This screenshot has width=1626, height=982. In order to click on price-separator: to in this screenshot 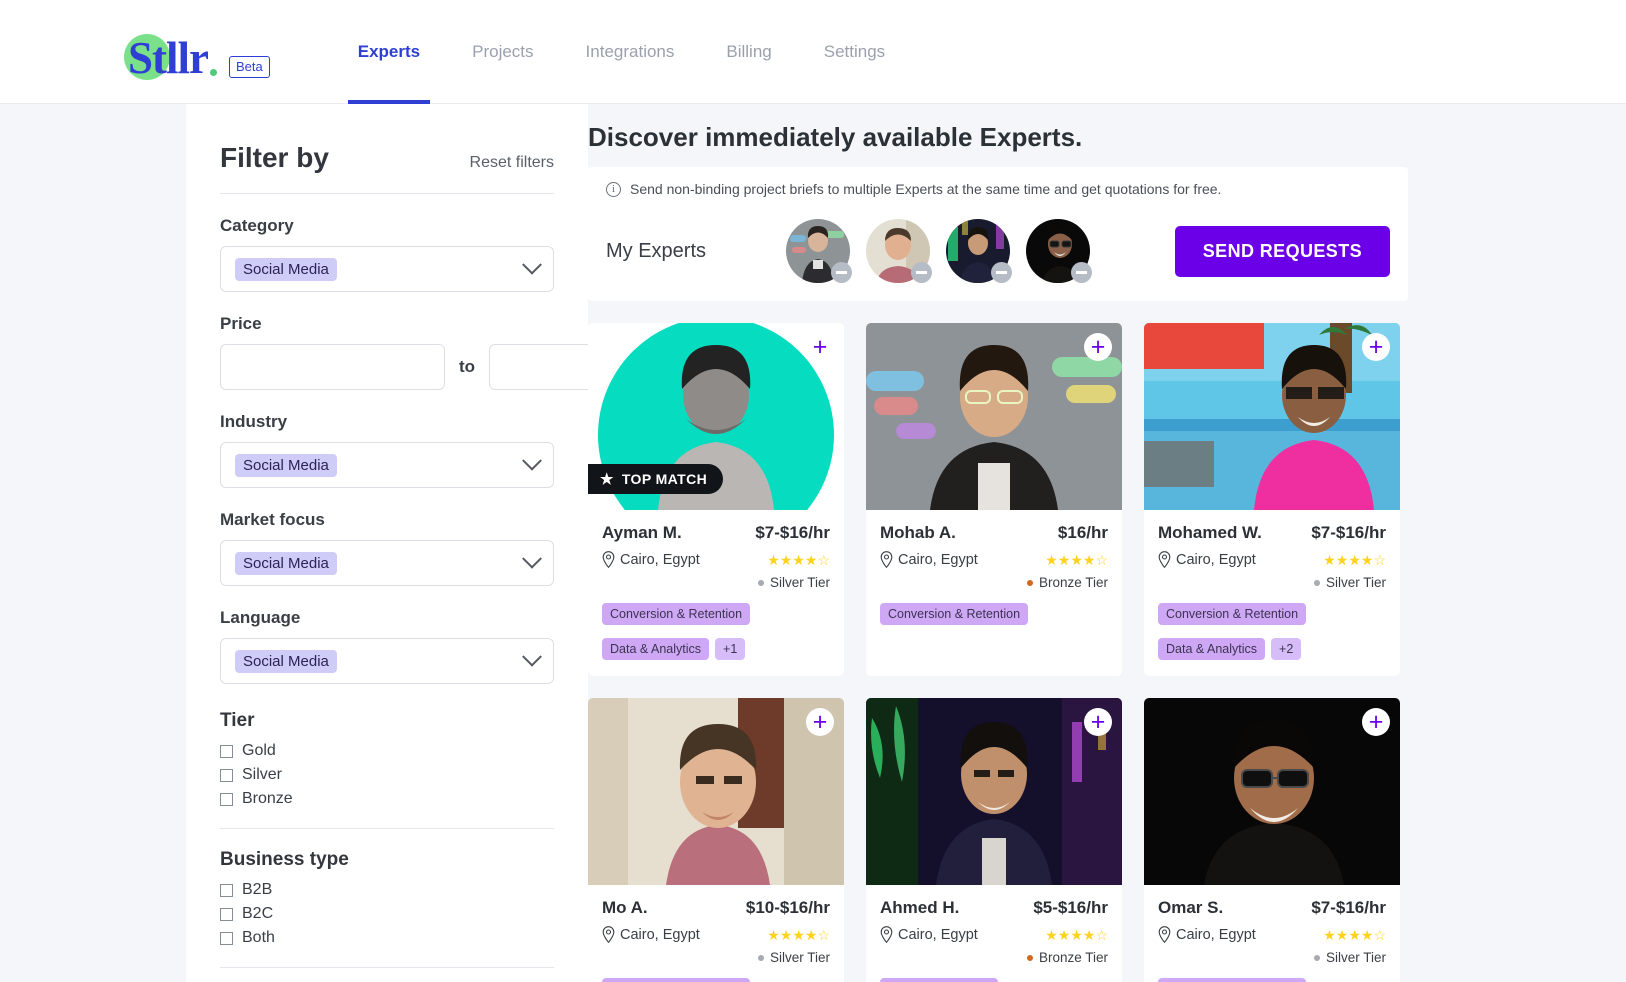, I will do `click(467, 366)`.